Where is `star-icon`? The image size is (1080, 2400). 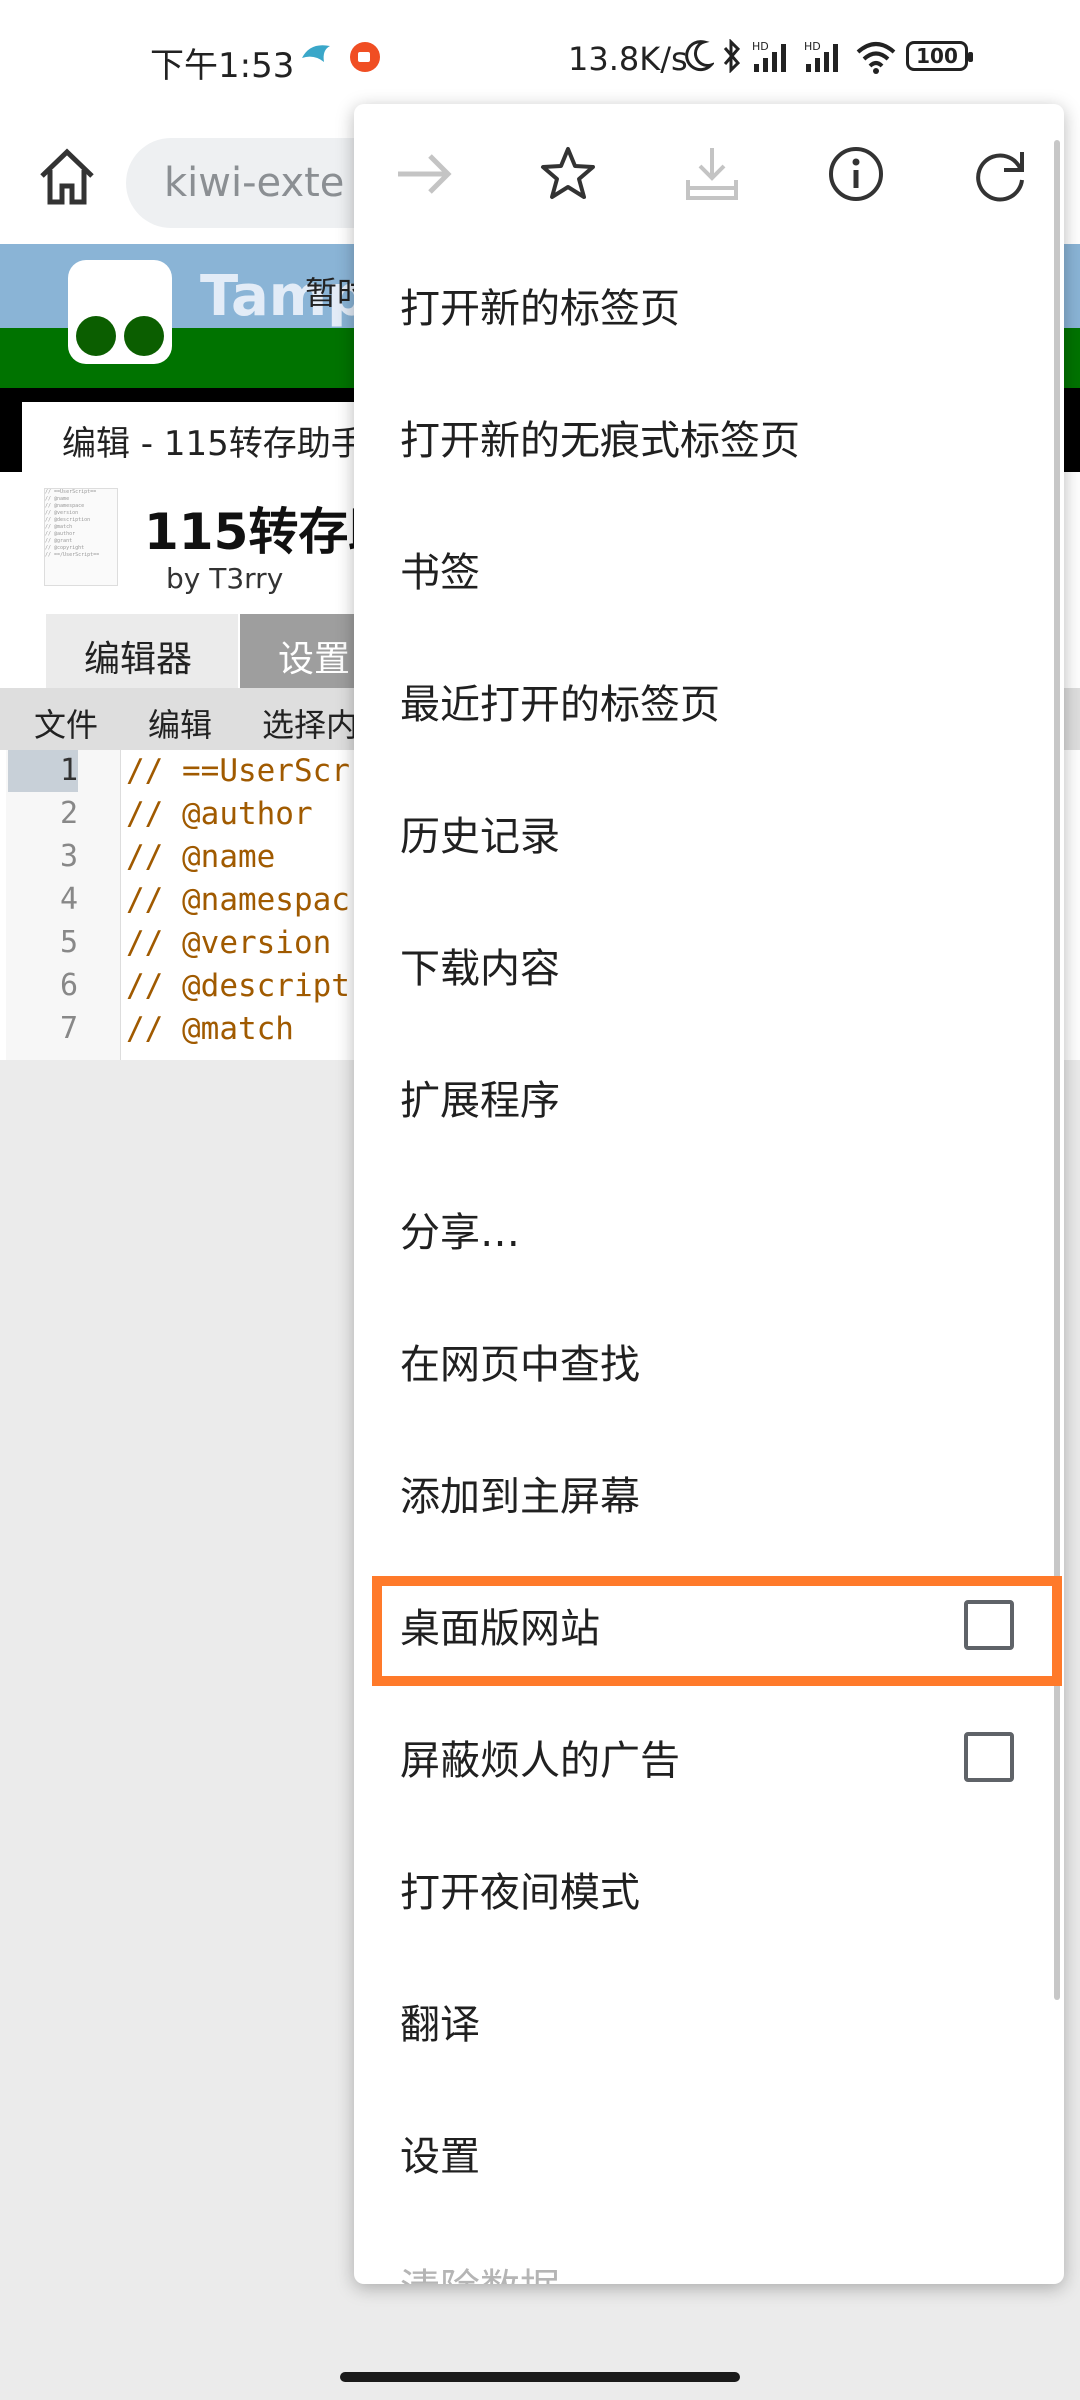
star-icon is located at coordinates (568, 173).